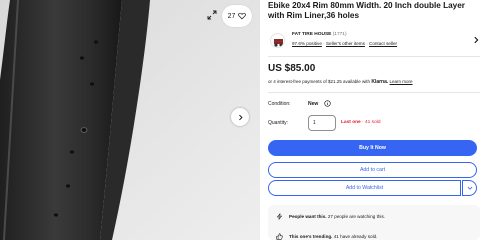 The image size is (487, 240). I want to click on price: US $85.00, so click(292, 68).